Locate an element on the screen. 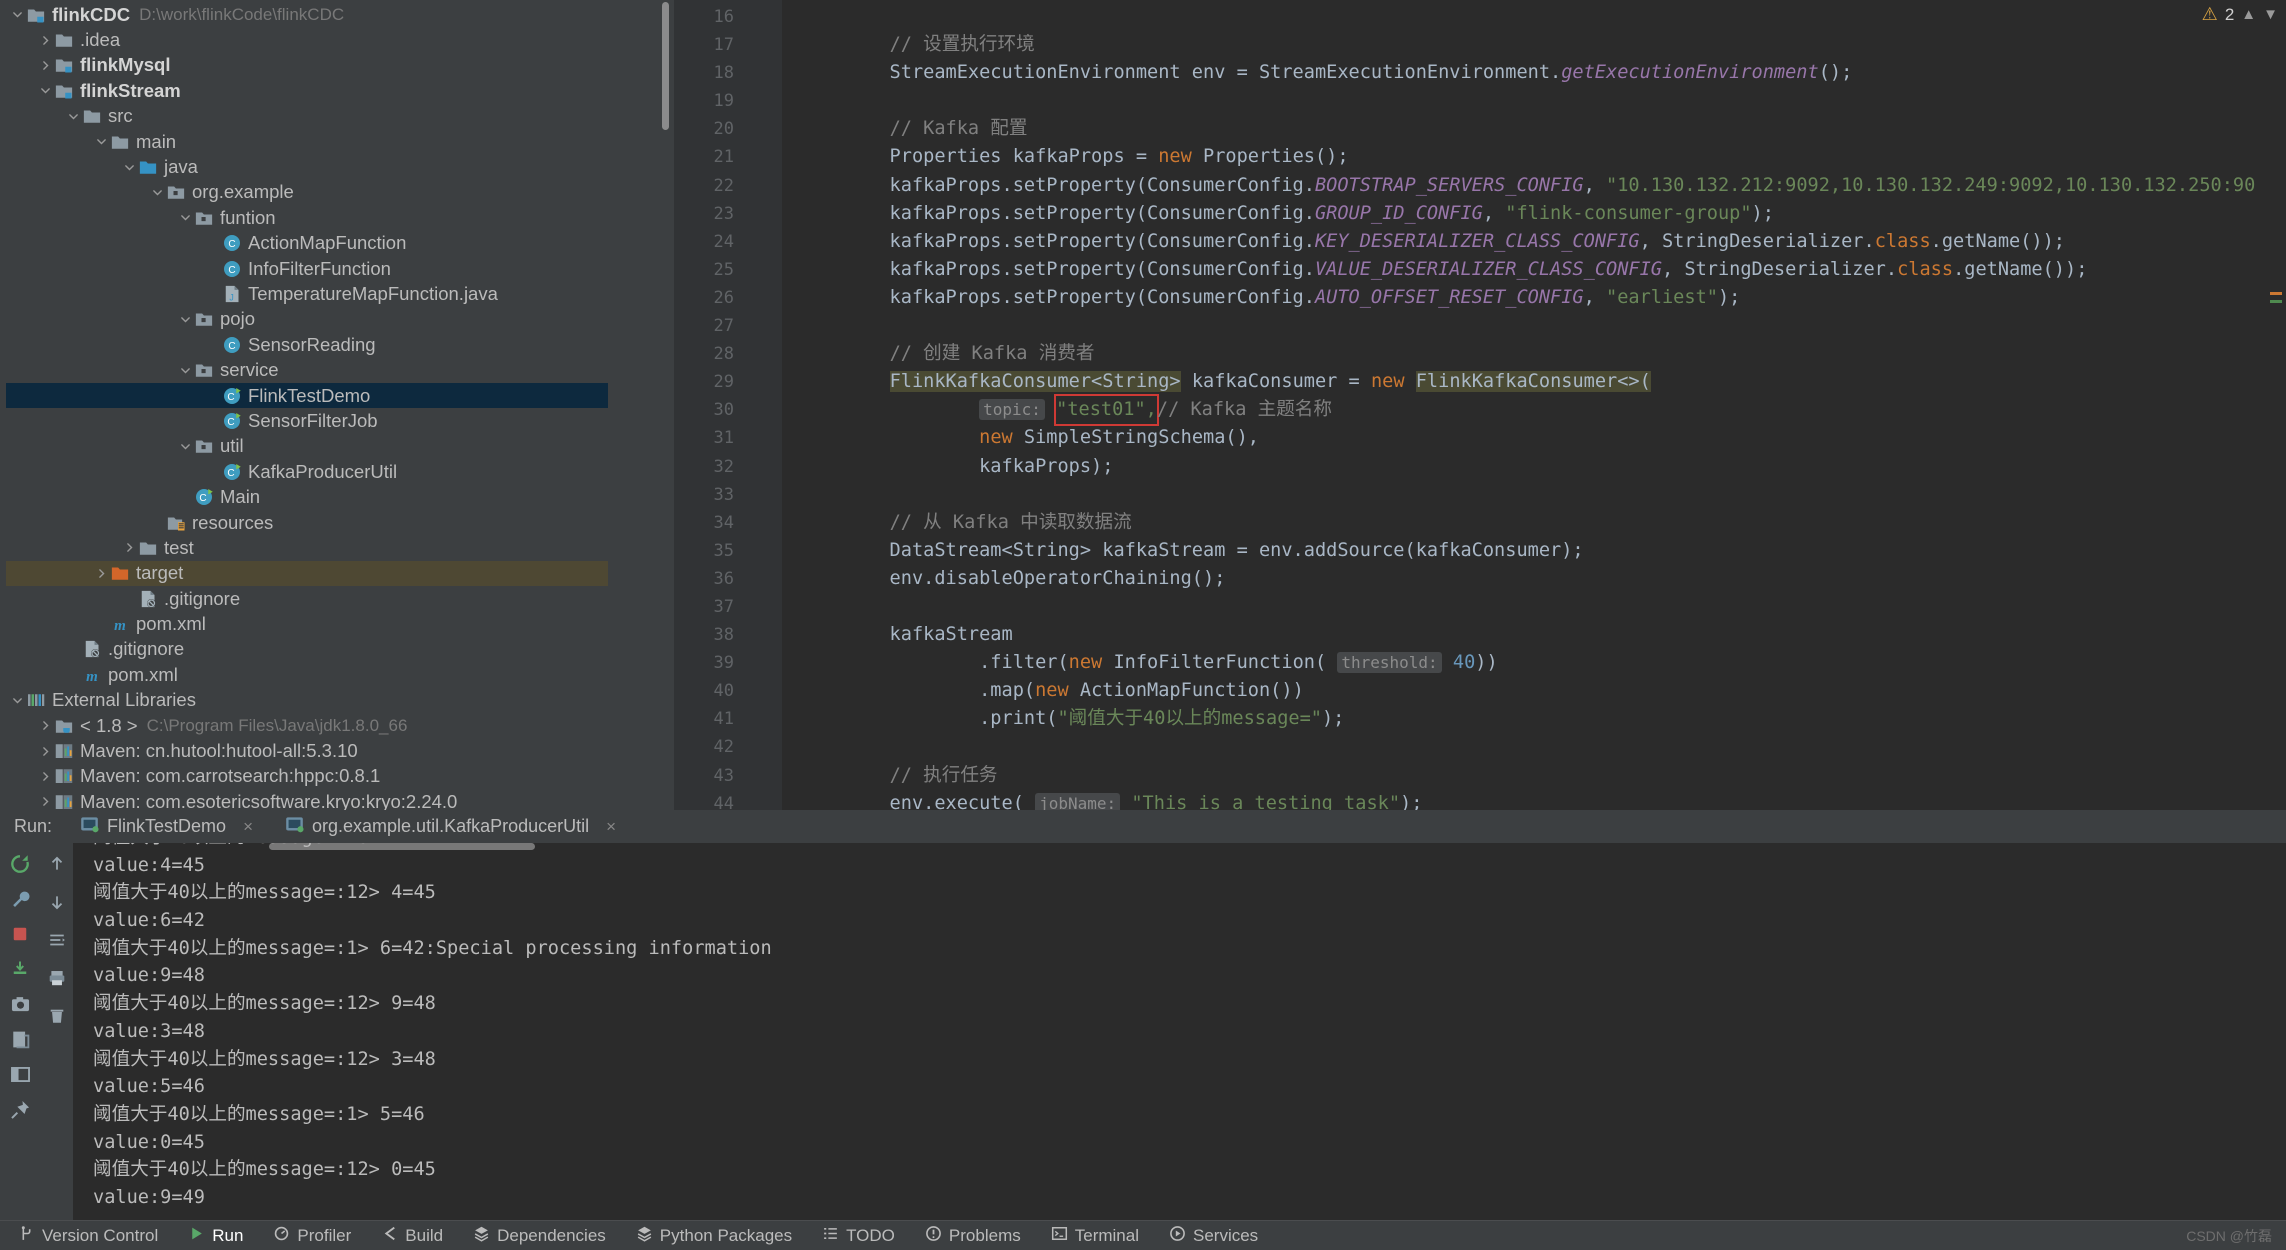 The height and width of the screenshot is (1250, 2286). rerun-icon is located at coordinates (20, 864).